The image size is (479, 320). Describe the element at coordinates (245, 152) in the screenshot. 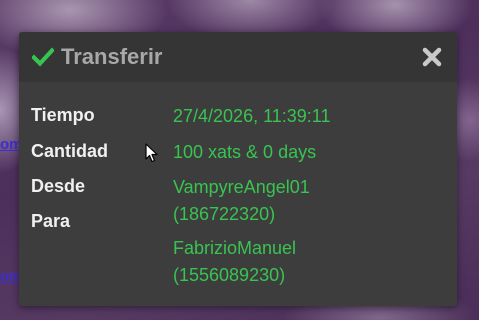

I see `amount-value: 100 xats & 0 days` at that location.